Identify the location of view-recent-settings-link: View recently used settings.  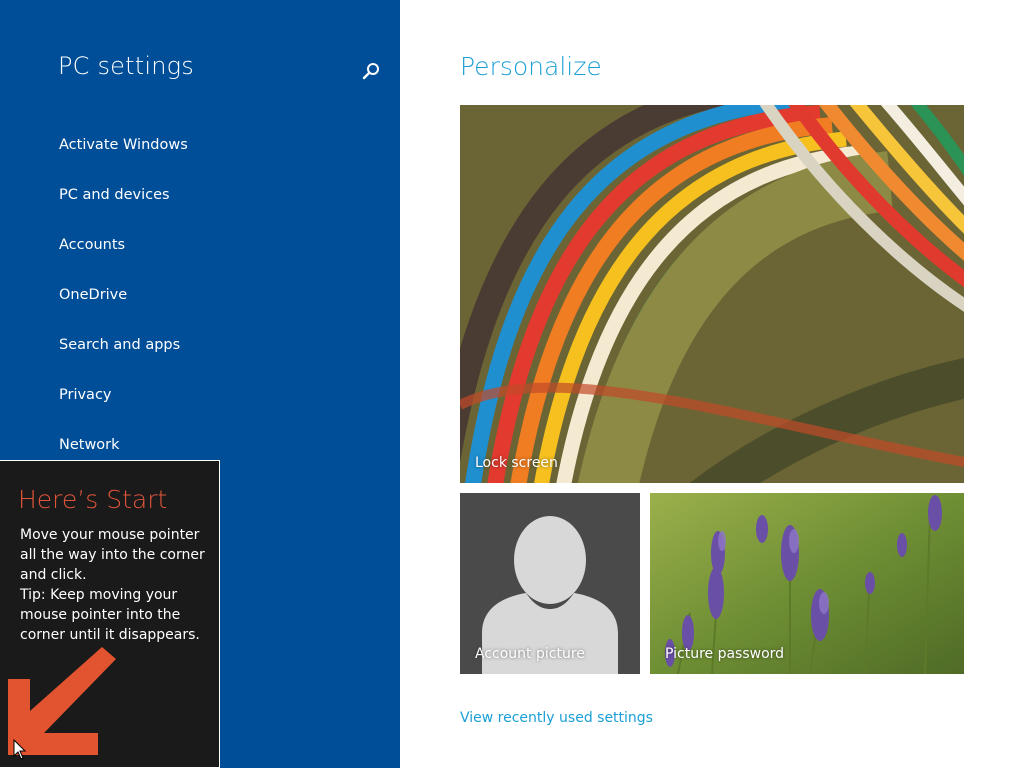
(556, 718).